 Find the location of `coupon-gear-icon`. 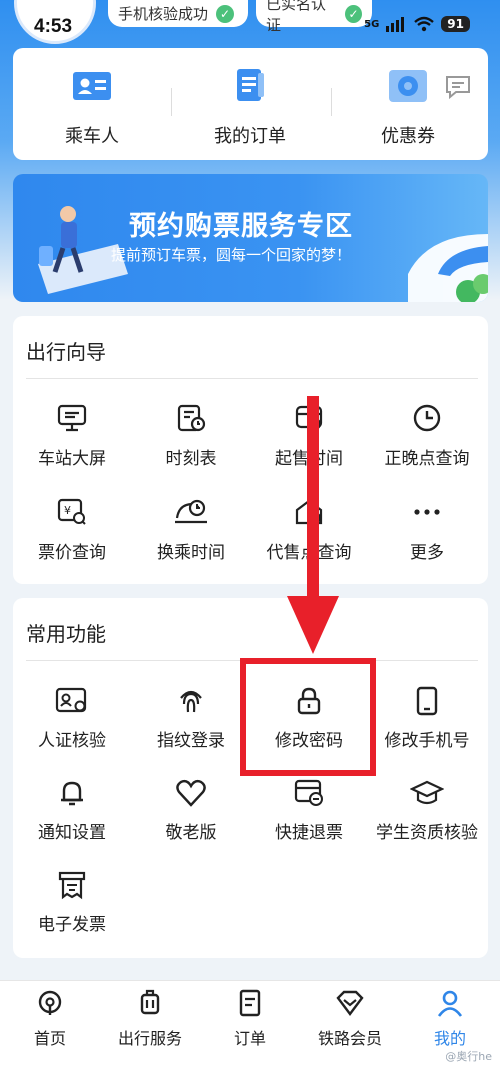

coupon-gear-icon is located at coordinates (408, 86).